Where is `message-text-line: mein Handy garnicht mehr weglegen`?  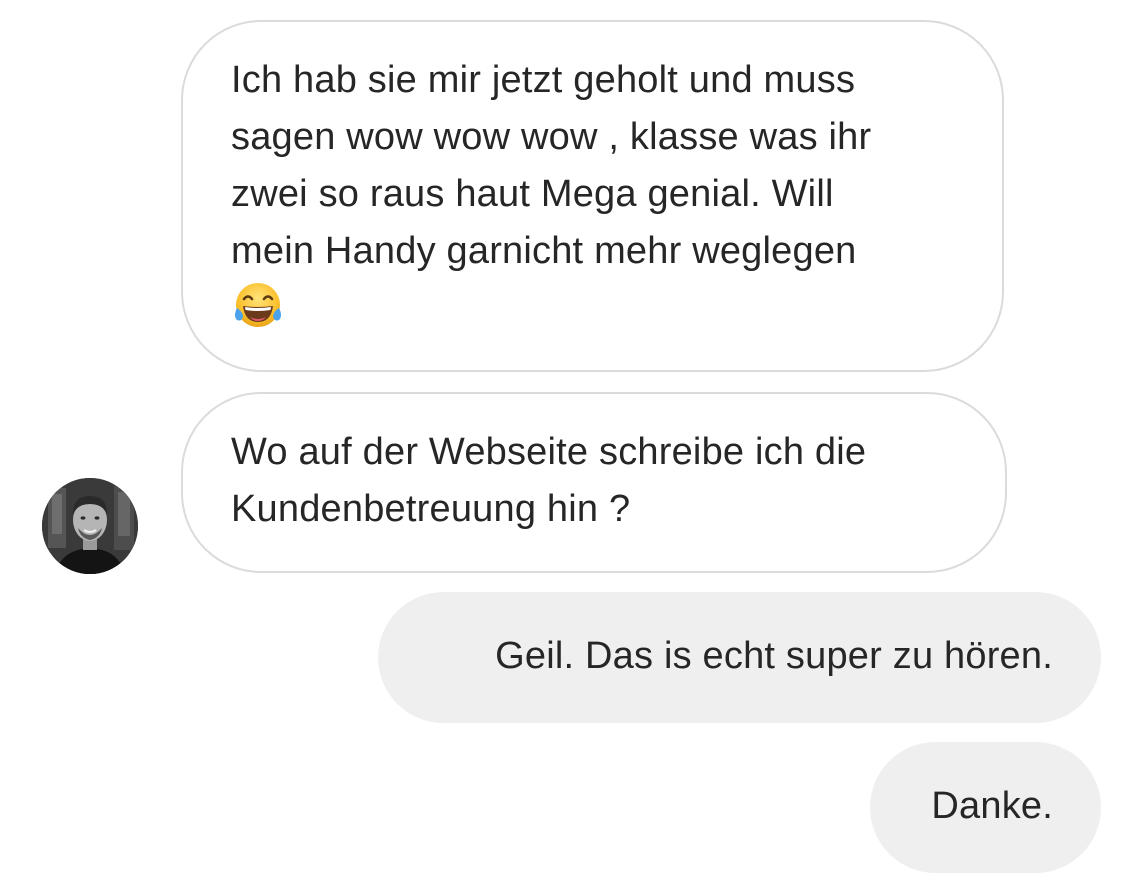 message-text-line: mein Handy garnicht mehr weglegen is located at coordinates (544, 251).